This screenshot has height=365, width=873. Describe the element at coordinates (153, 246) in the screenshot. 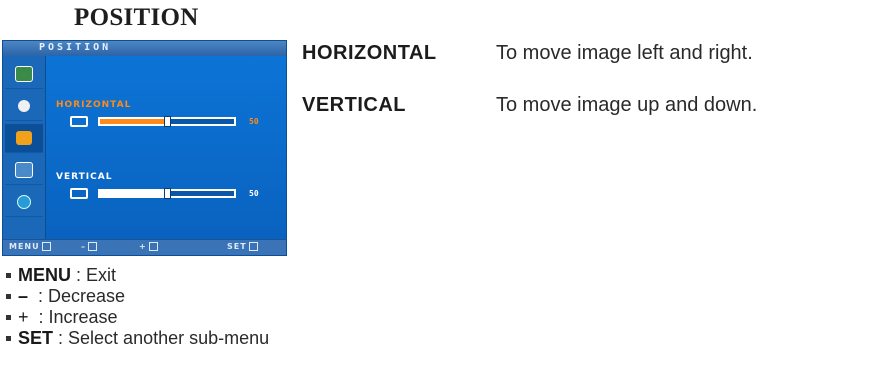

I see `plus-key-icon` at that location.